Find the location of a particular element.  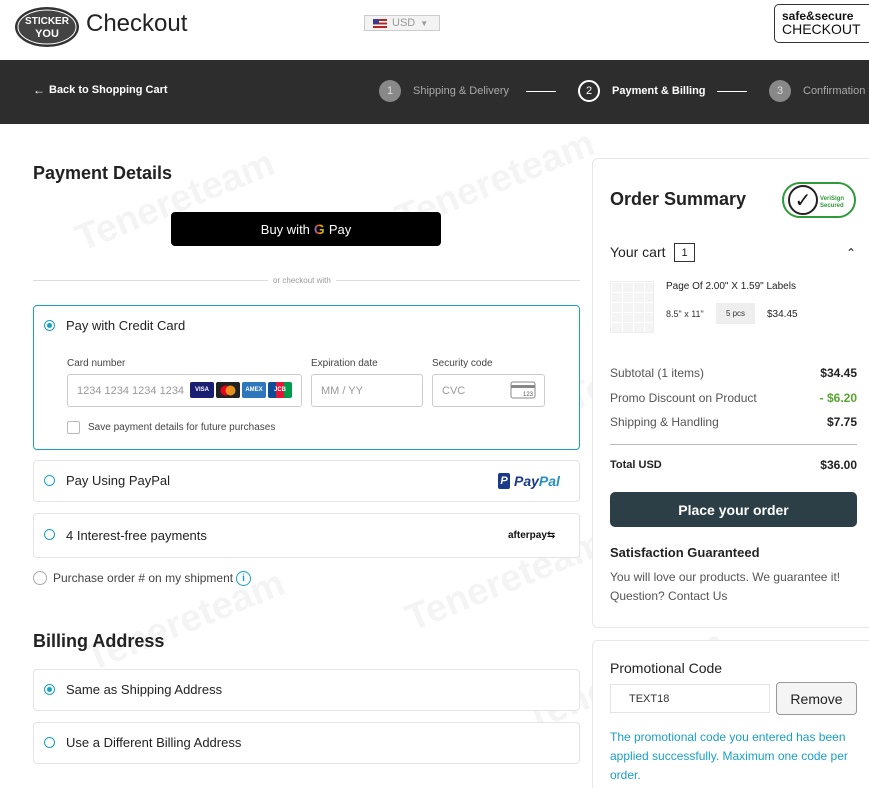

expiration-input: MM / YY is located at coordinates (367, 390).